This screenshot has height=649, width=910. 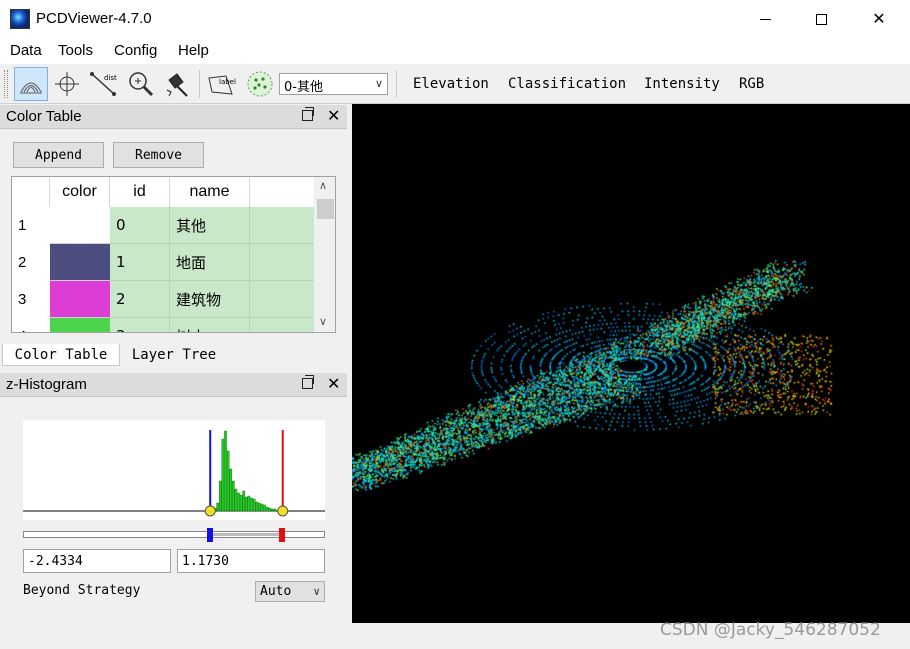 What do you see at coordinates (821, 19) in the screenshot?
I see `maximize-button` at bounding box center [821, 19].